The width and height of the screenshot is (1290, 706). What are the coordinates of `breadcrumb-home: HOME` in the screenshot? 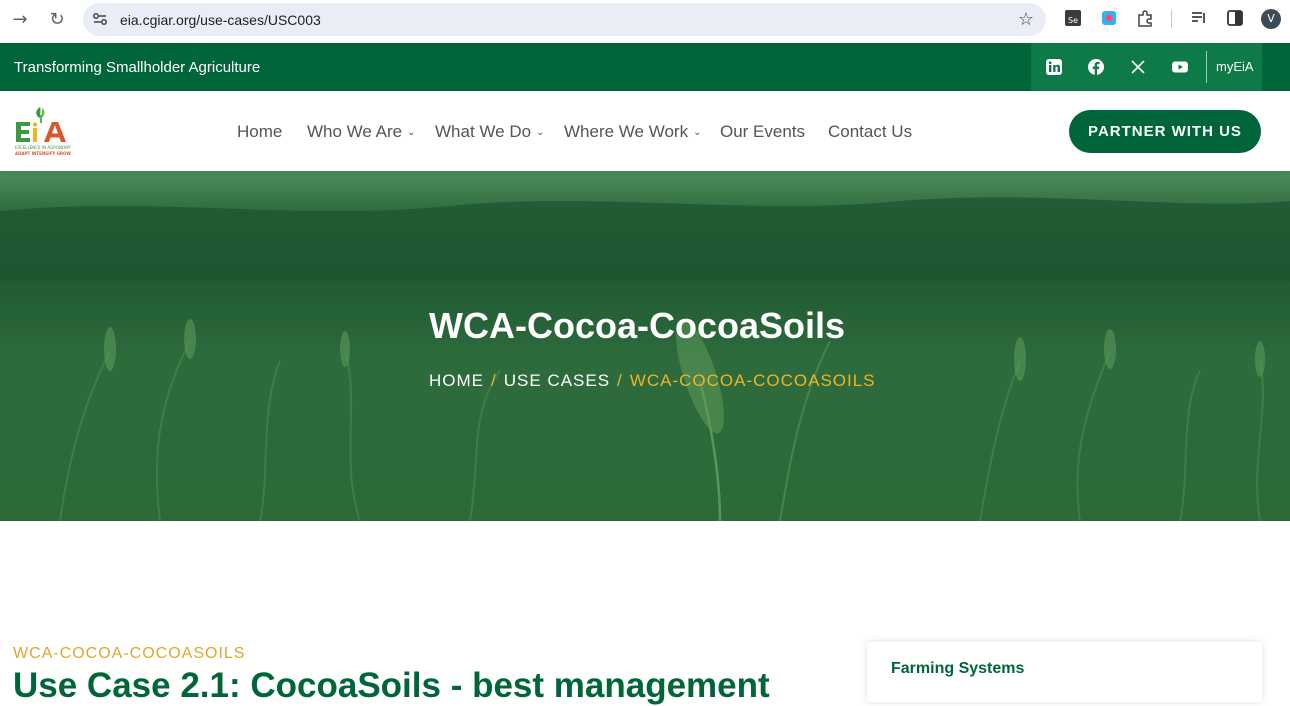 It's located at (456, 380).